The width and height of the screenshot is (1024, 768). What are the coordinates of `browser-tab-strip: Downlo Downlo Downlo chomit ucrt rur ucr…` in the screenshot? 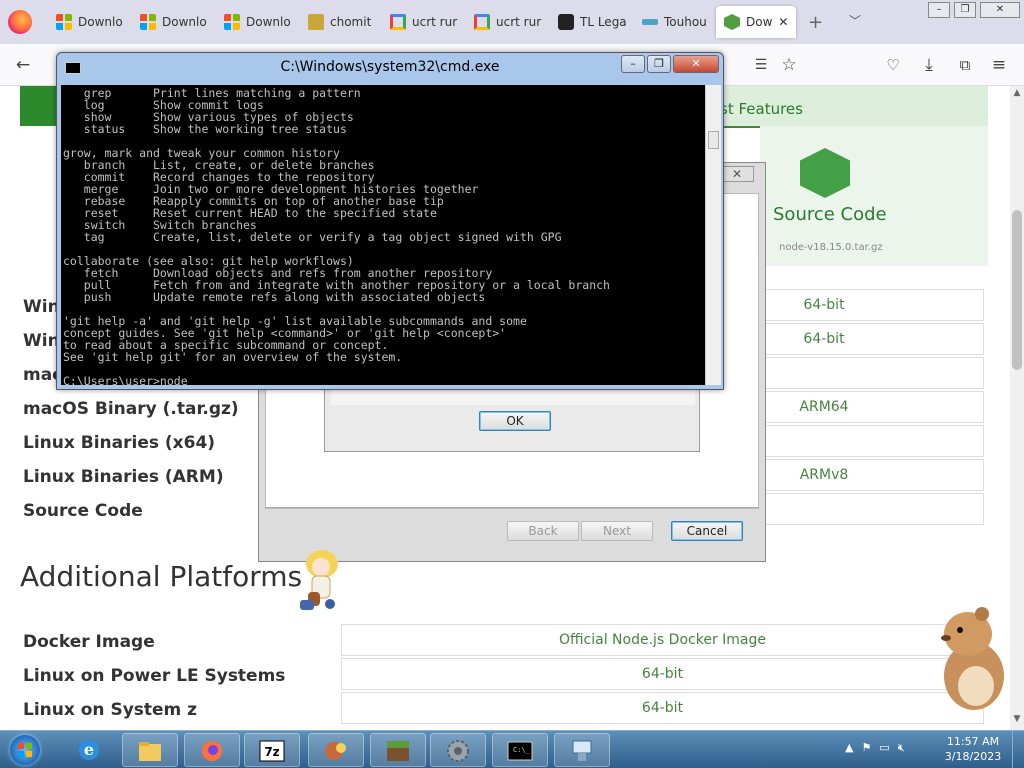 It's located at (512, 22).